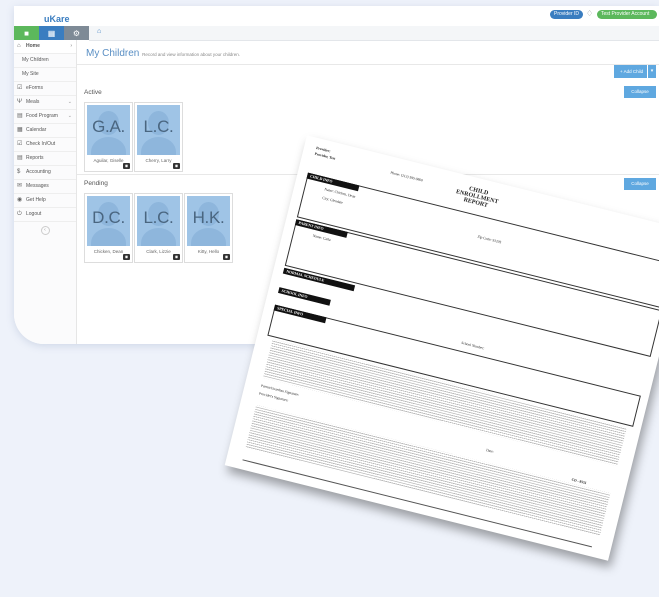  What do you see at coordinates (96, 183) in the screenshot?
I see `pending-section-title: Pending` at bounding box center [96, 183].